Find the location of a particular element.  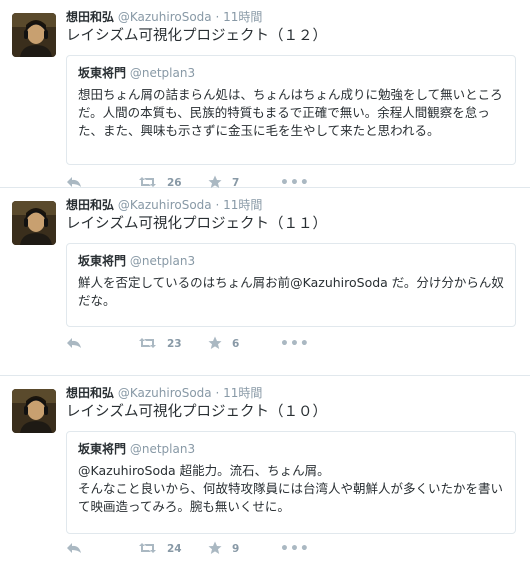

quote-text-line: 鮮人を否定しているのはちょん屑お前@KazuhiroSoda だ。分け分からん奴 is located at coordinates (291, 282).